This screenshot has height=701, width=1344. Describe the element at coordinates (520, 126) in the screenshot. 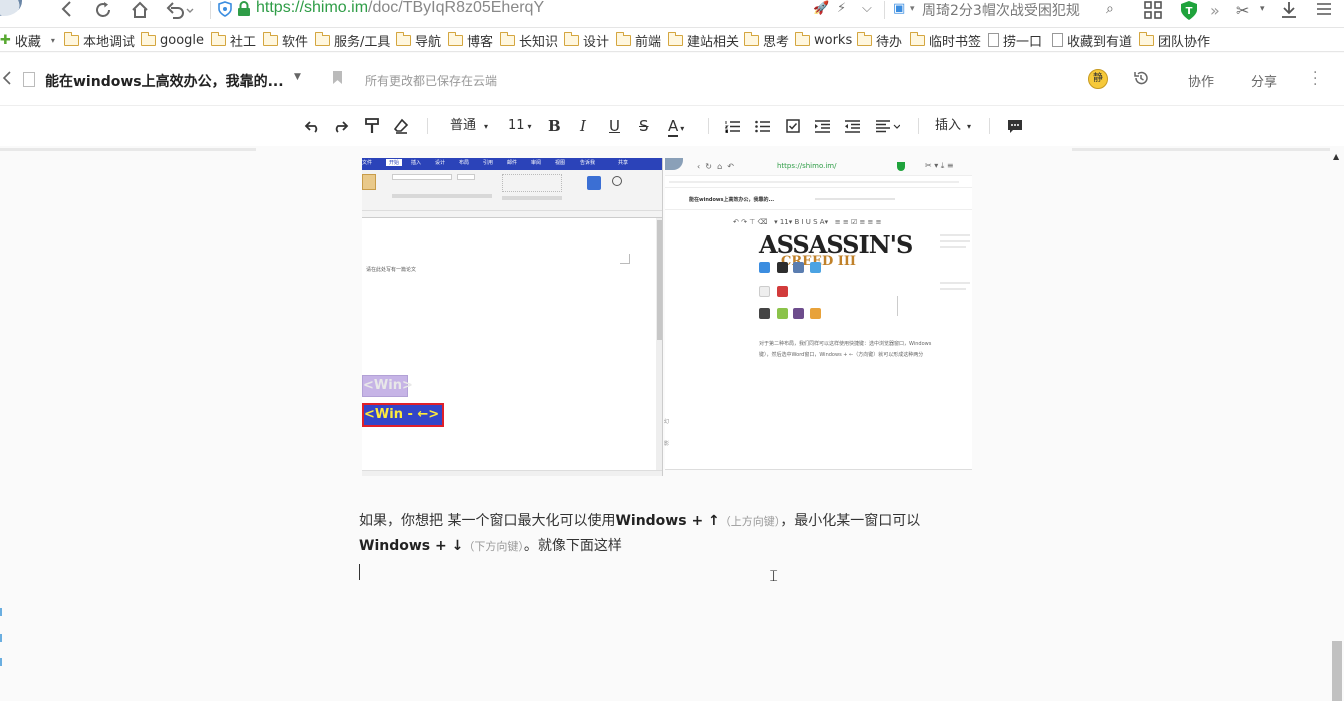

I see `font-size-select: 11 ▾` at that location.